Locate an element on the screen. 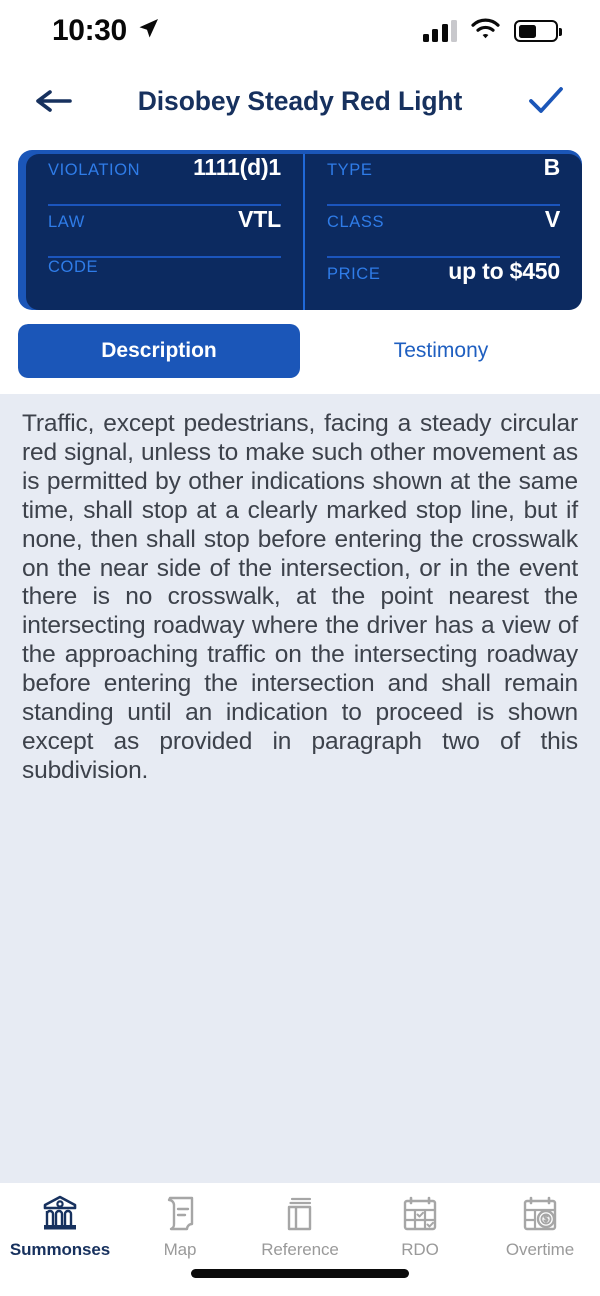  segmented-tabs: Description Testimony is located at coordinates (300, 351).